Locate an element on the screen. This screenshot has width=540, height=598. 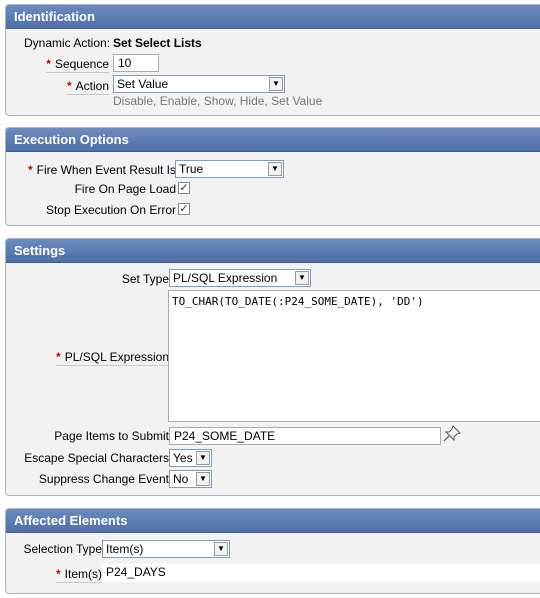
escape-select-value: Yes is located at coordinates (183, 458).